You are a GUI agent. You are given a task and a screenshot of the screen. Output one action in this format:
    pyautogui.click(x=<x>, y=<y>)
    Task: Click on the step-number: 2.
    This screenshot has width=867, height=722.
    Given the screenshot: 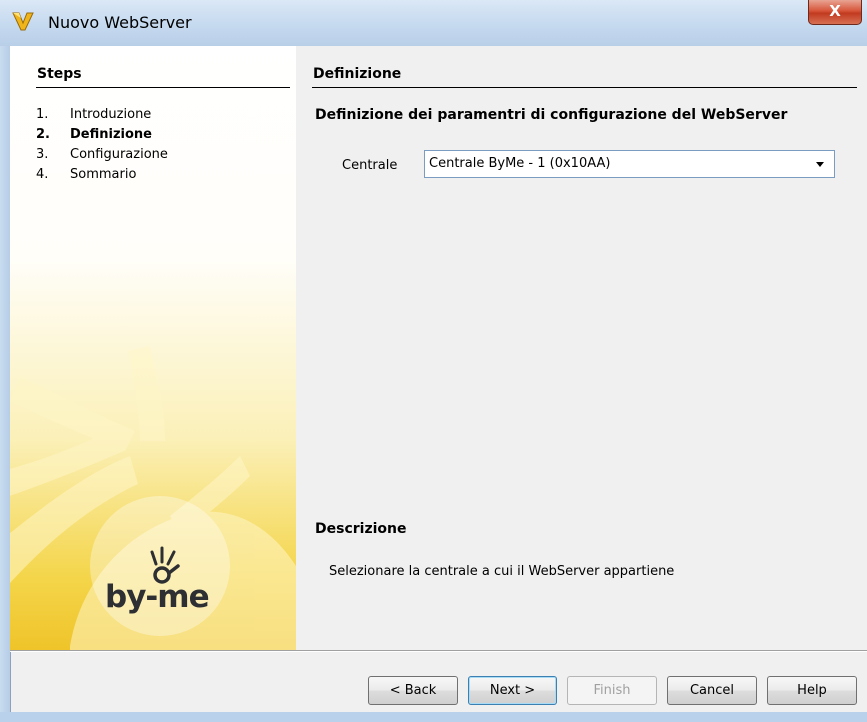 What is the action you would take?
    pyautogui.click(x=43, y=134)
    